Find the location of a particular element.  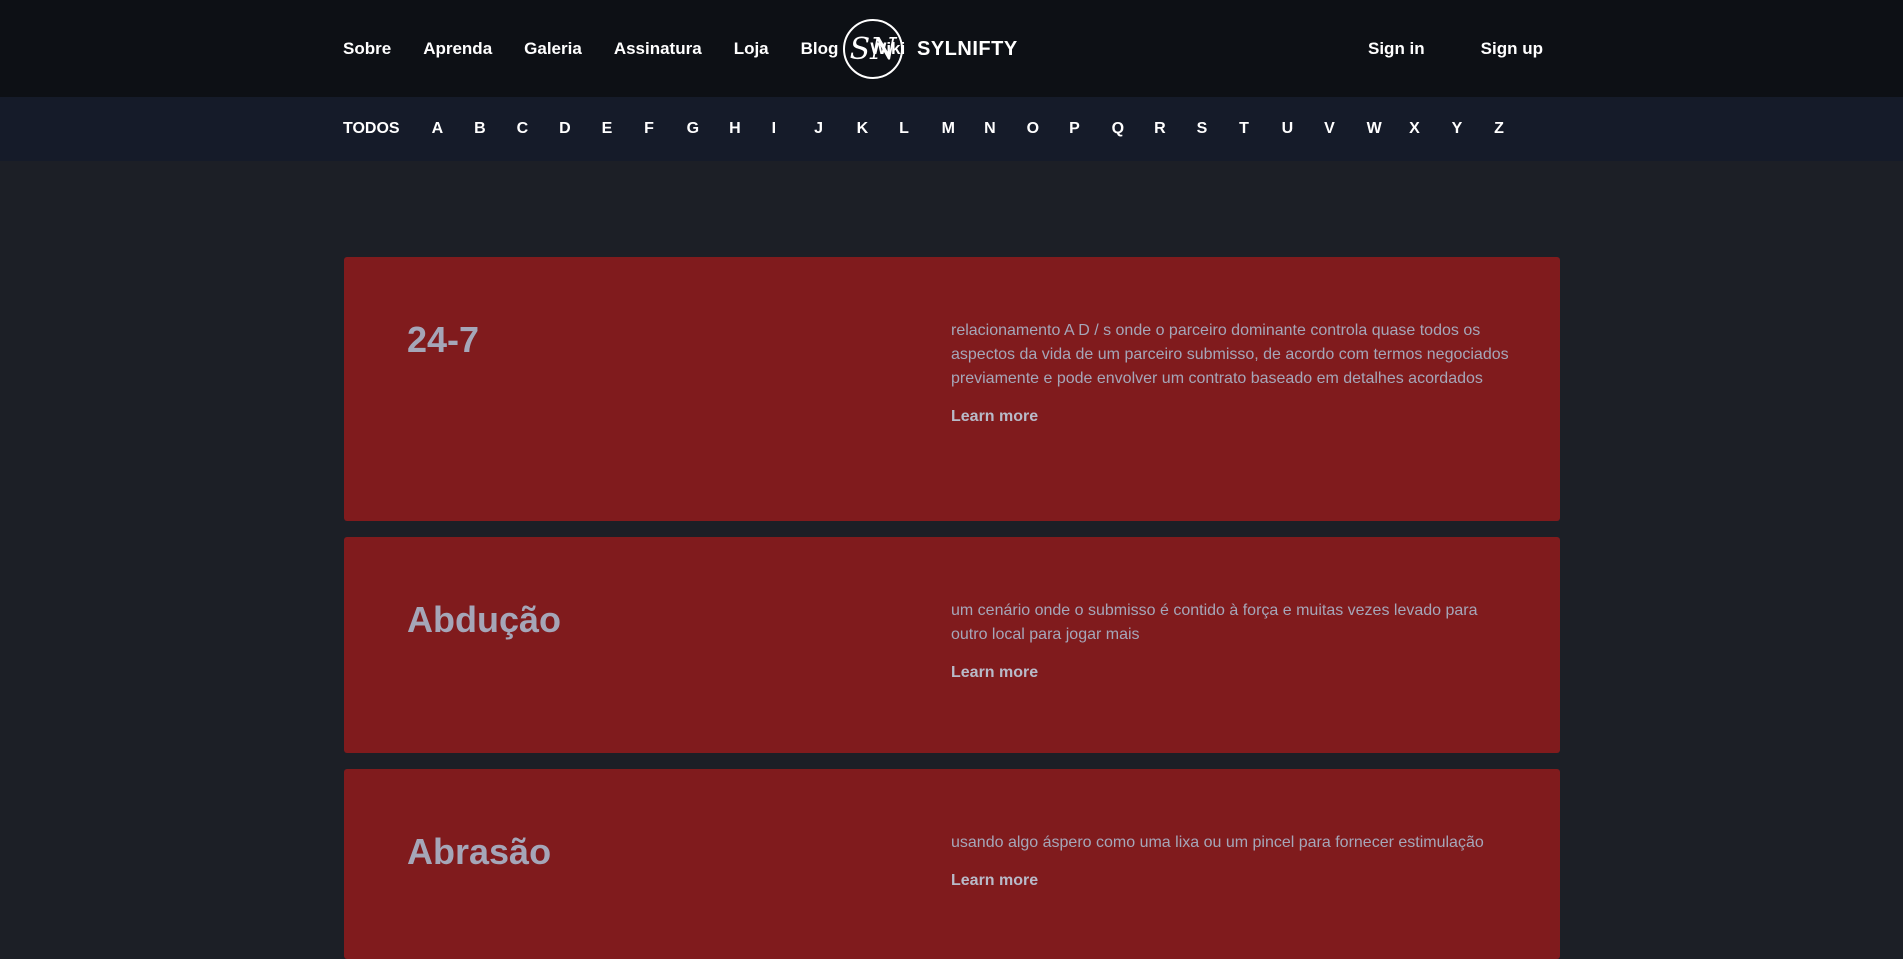

alpha-filter-r: R is located at coordinates (1175, 129).